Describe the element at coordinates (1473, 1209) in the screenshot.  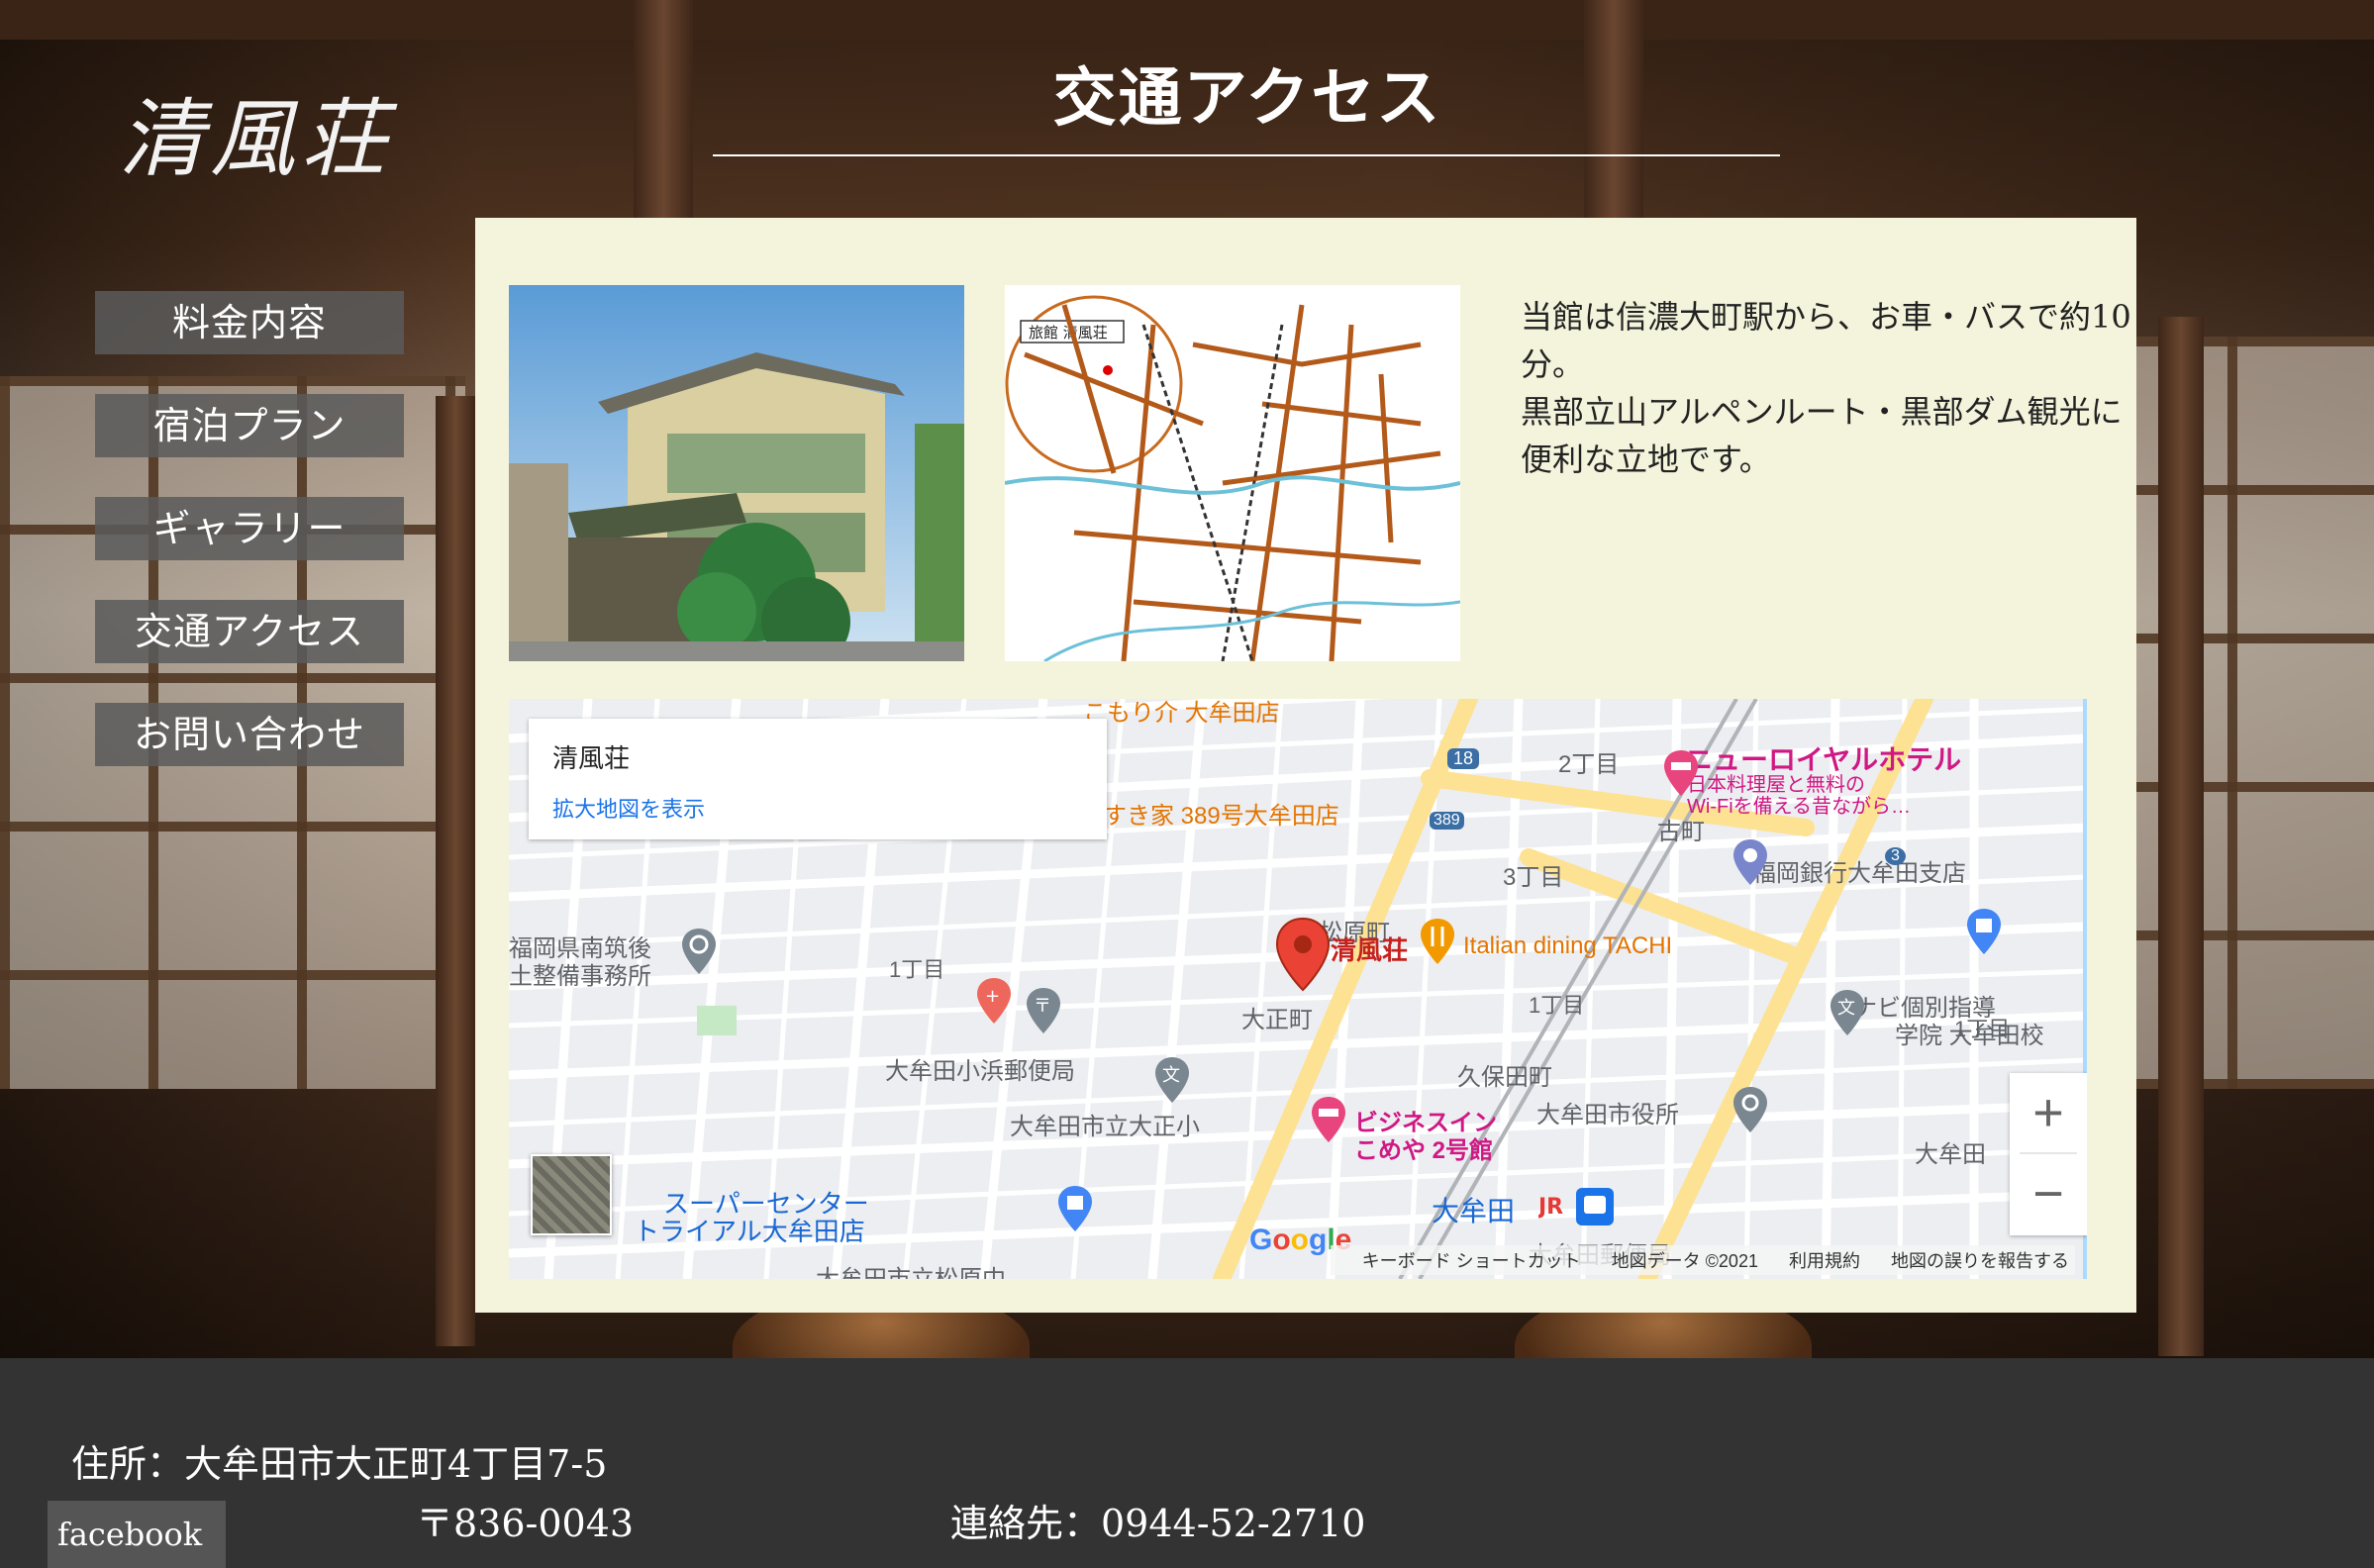
I see `map-label-station: 大牟田` at that location.